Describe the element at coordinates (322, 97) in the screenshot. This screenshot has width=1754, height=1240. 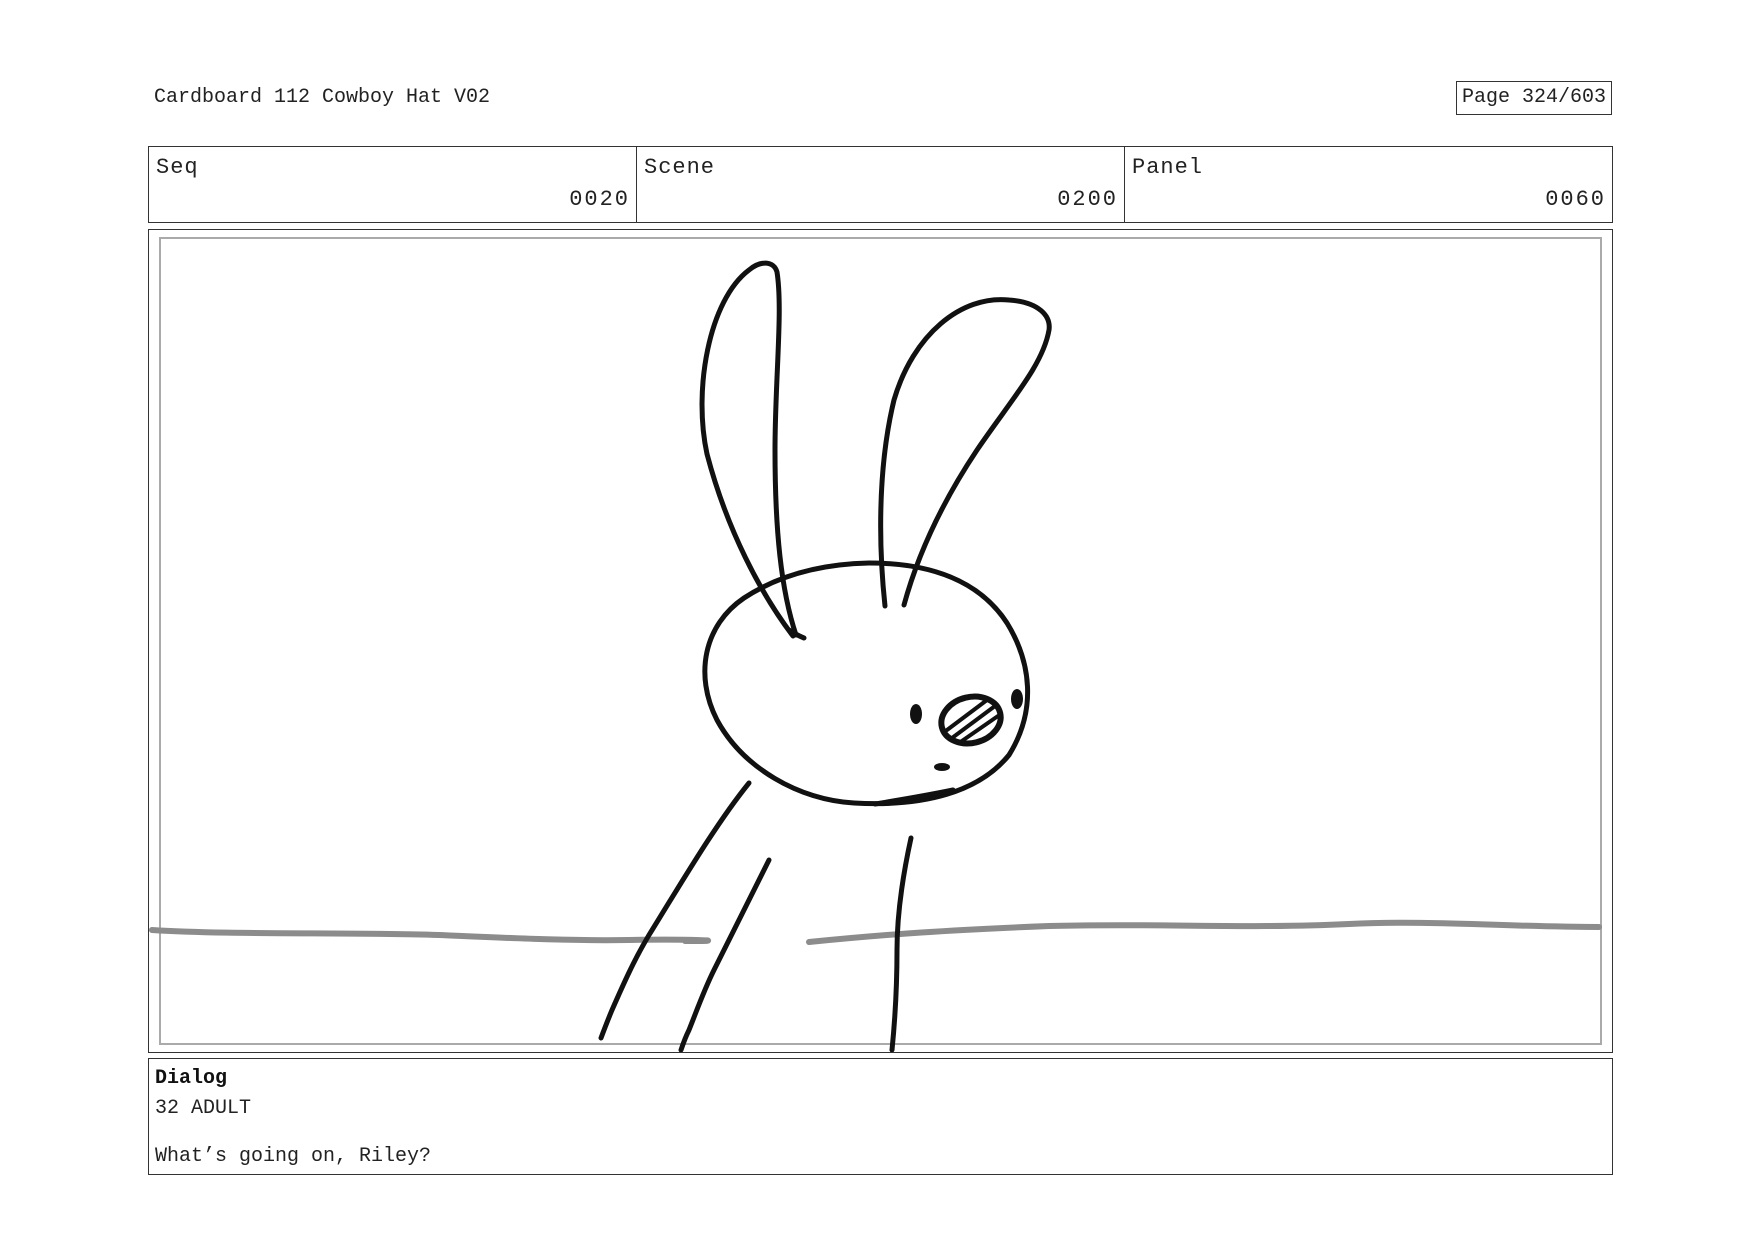
I see `document-title: Cardboard 112 Cowboy Hat V02` at that location.